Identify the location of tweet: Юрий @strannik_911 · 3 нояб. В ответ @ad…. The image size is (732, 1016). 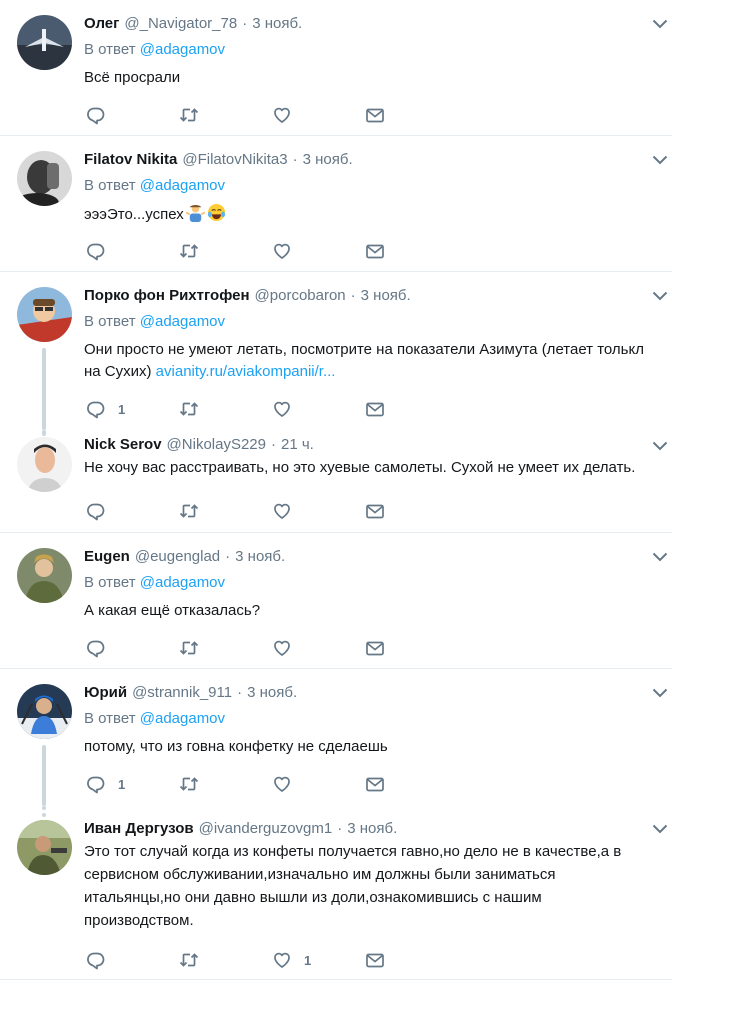
(336, 737).